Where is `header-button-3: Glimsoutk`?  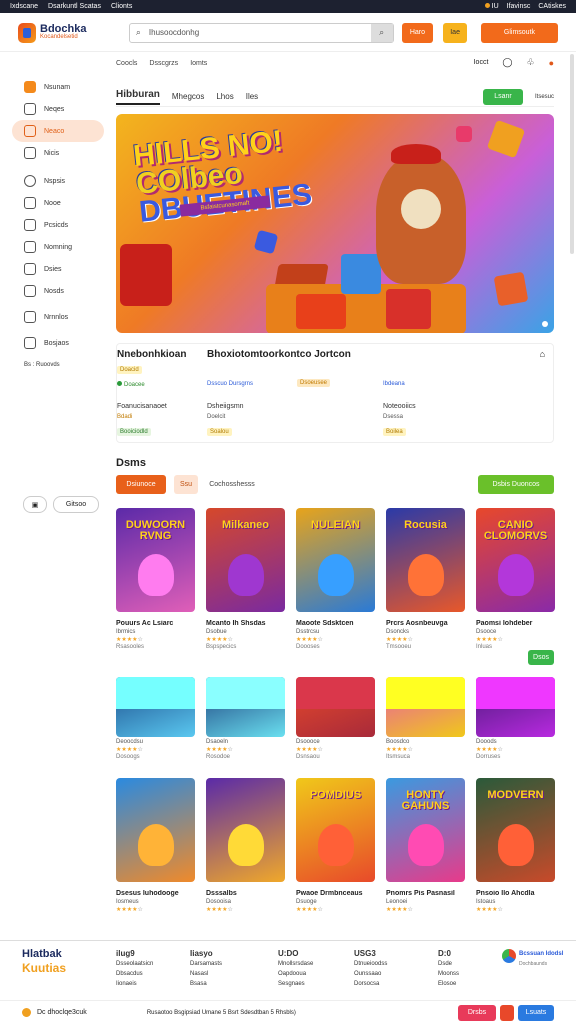
header-button-3: Glimsoutk is located at coordinates (519, 32).